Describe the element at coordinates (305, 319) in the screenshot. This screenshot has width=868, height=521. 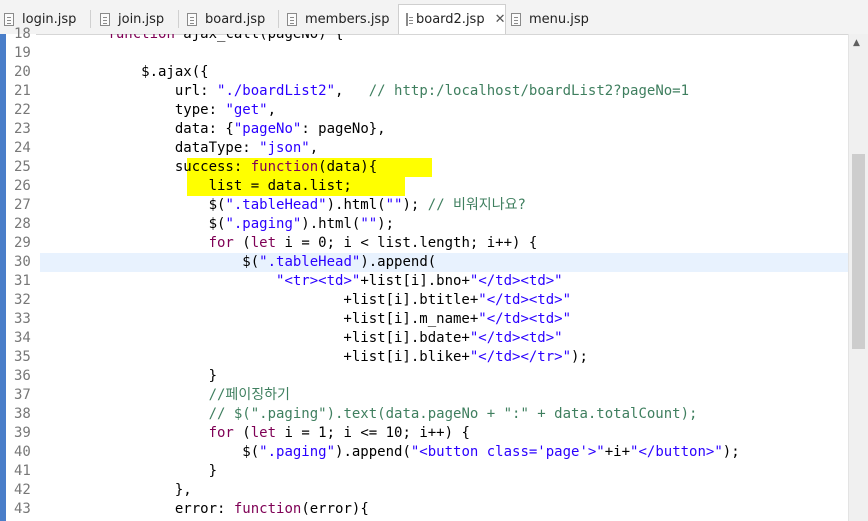
I see `code-line: +list[i].m_name+"</td><td>"` at that location.